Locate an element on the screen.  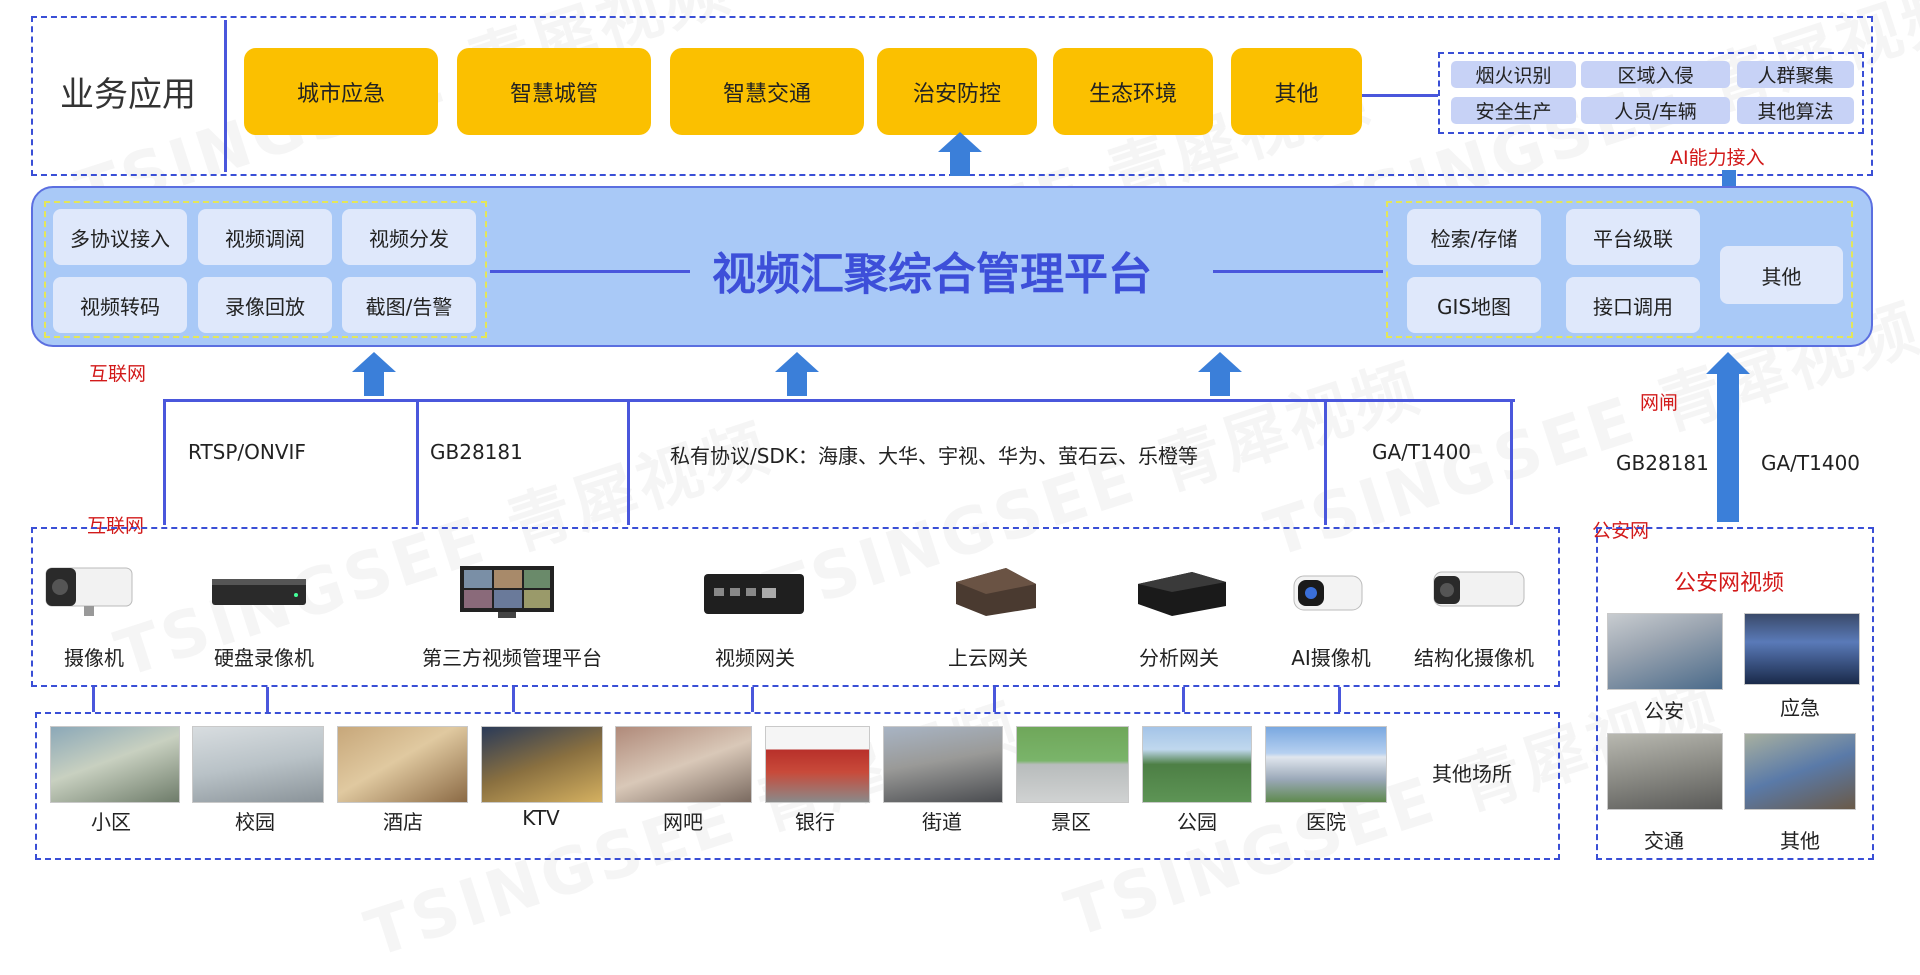
ps-protocol-gat1400: GA/T1400 is located at coordinates (1811, 463).